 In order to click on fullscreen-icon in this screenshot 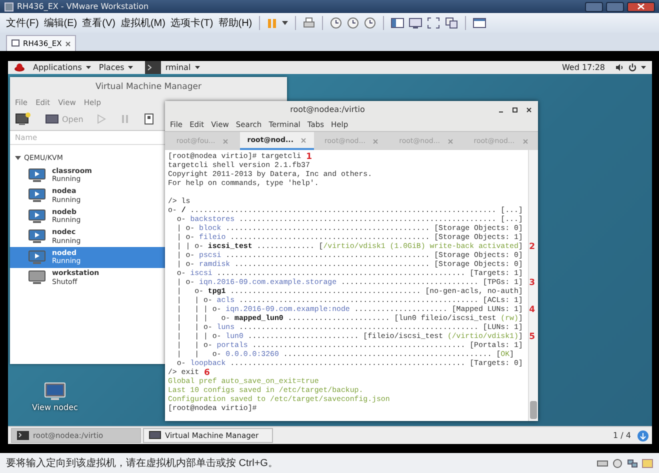, I will do `click(433, 23)`.